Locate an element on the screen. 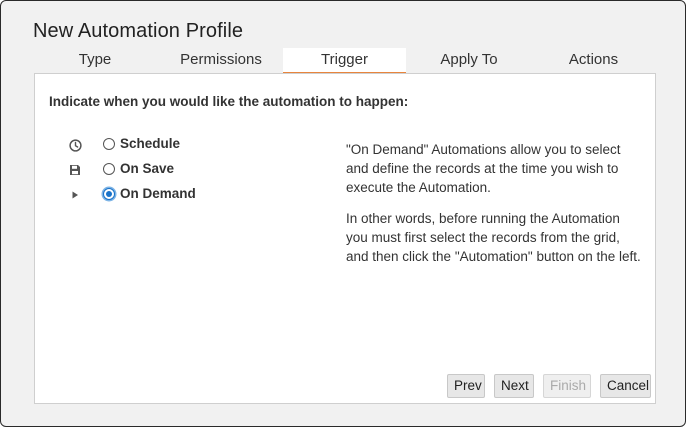 The image size is (688, 429). play-icon is located at coordinates (75, 195).